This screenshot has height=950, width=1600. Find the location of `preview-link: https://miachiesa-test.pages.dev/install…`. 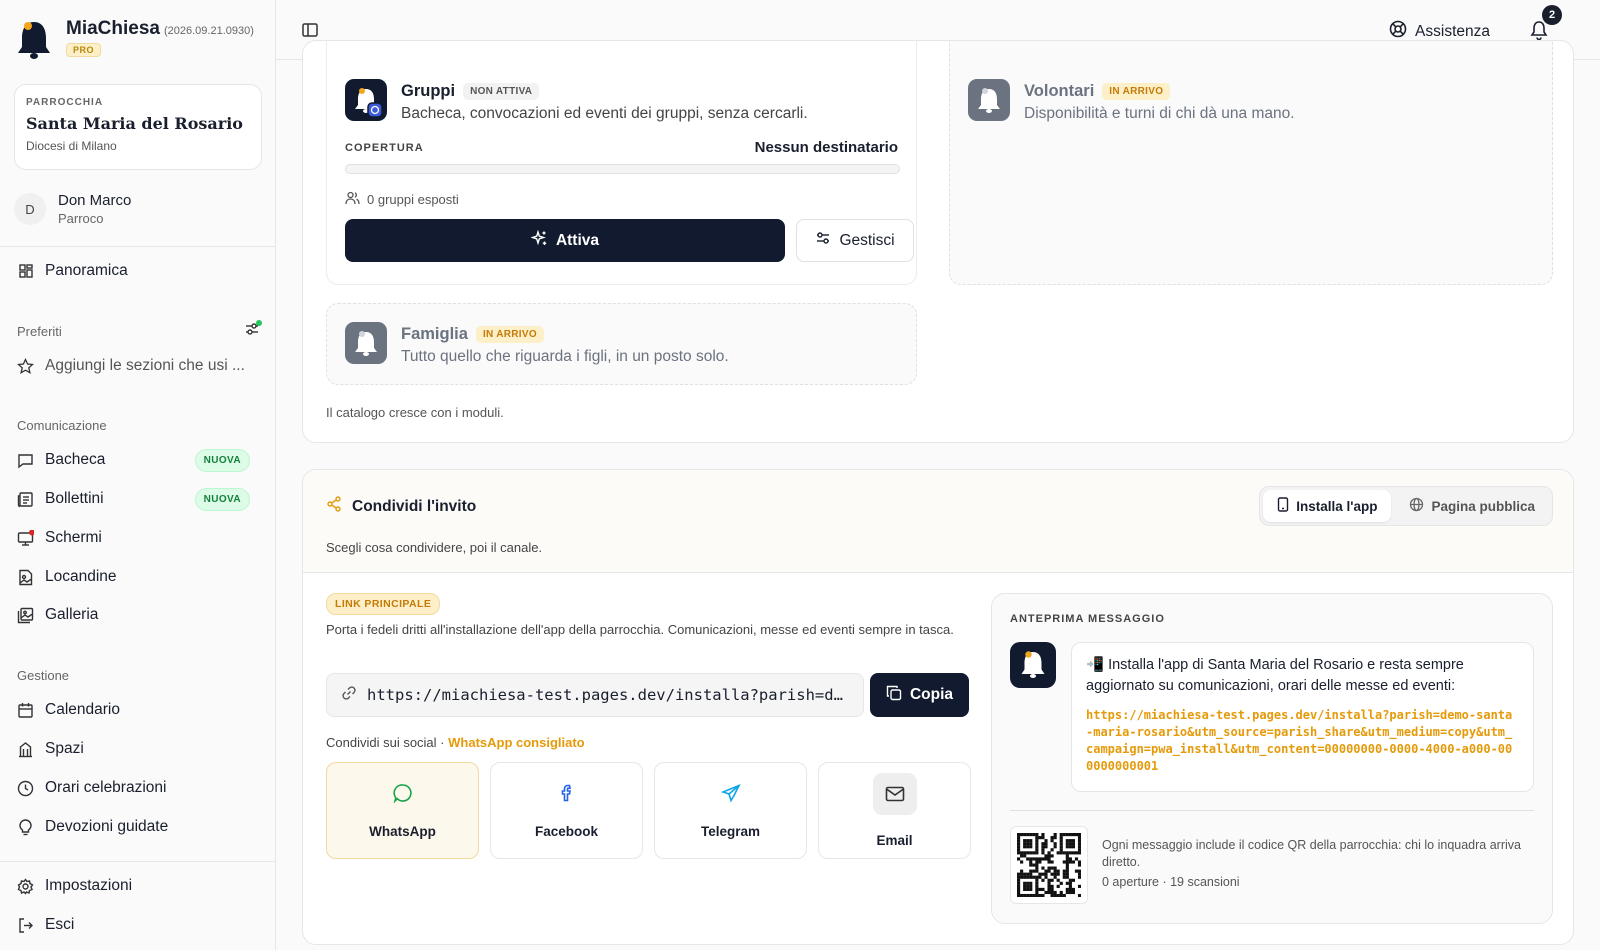

preview-link: https://miachiesa-test.pages.dev/install… is located at coordinates (1302, 741).